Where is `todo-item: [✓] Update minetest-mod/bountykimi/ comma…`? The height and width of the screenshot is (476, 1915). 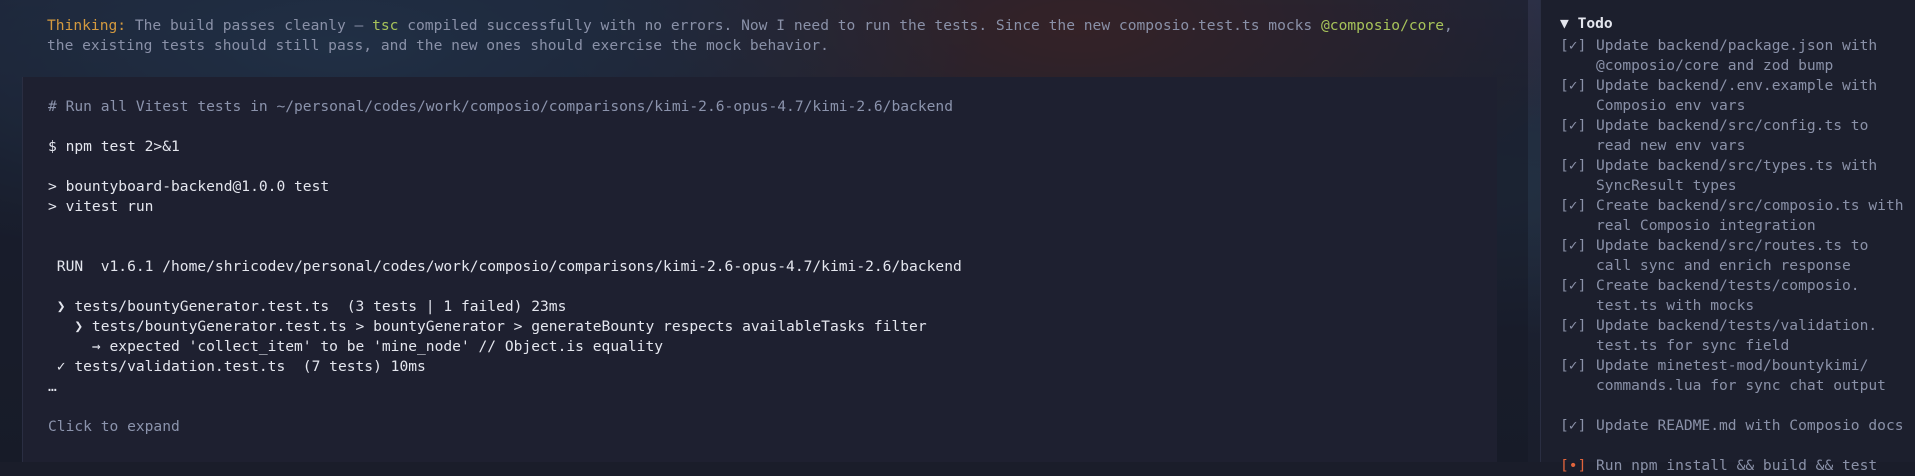 todo-item: [✓] Update minetest-mod/bountykimi/ comma… is located at coordinates (1735, 376).